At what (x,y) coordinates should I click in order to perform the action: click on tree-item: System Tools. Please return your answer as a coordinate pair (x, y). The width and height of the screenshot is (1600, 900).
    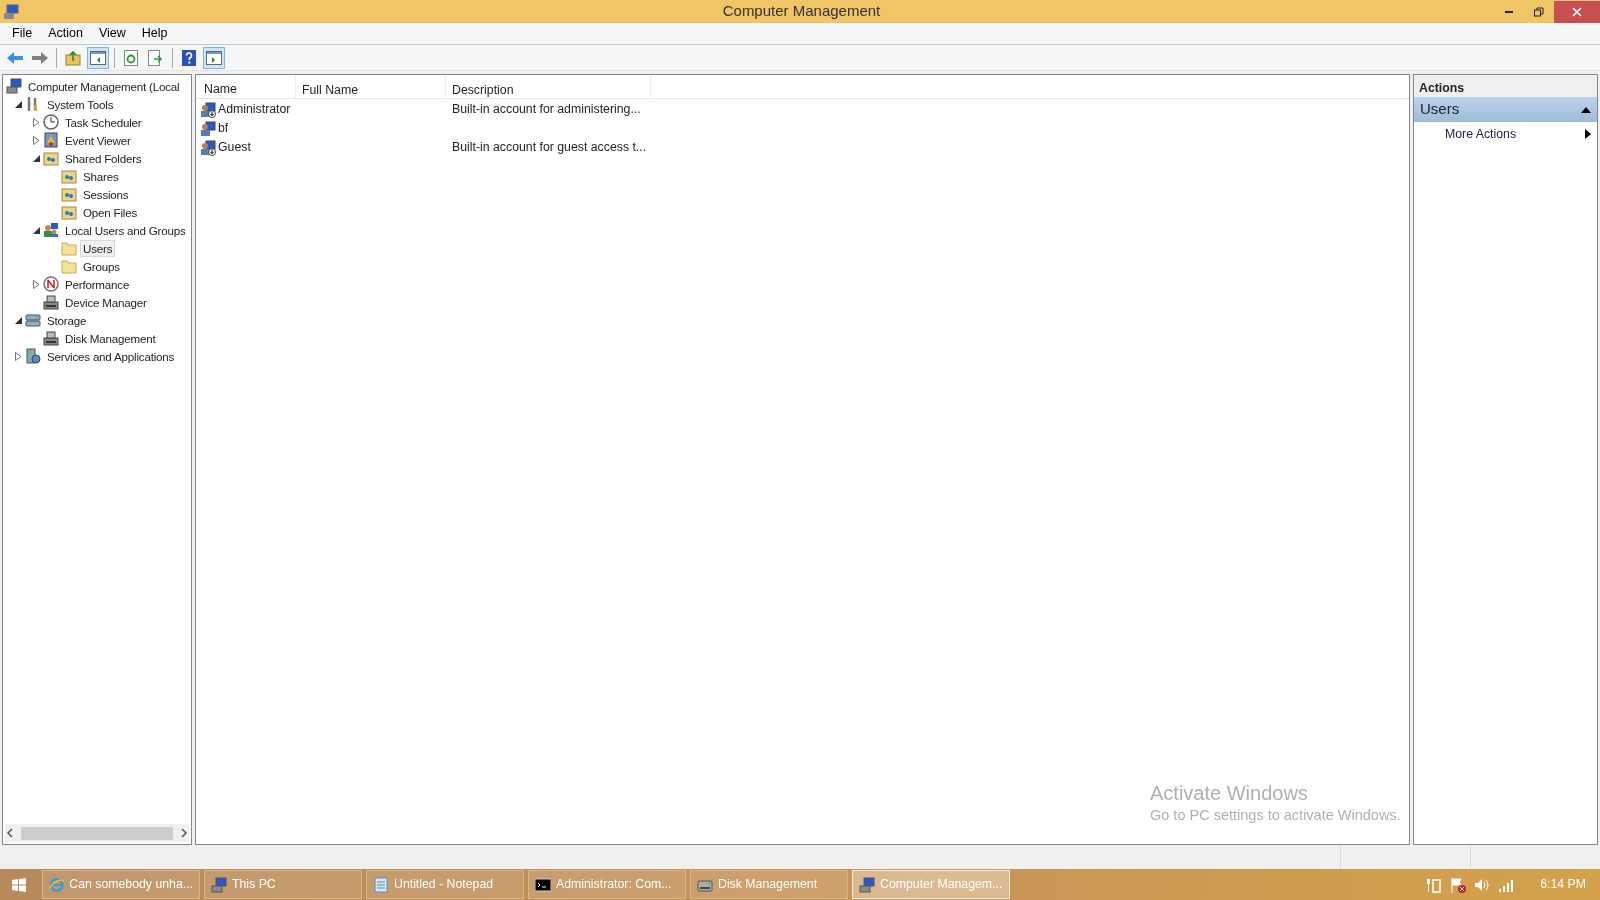
    Looking at the image, I should click on (80, 104).